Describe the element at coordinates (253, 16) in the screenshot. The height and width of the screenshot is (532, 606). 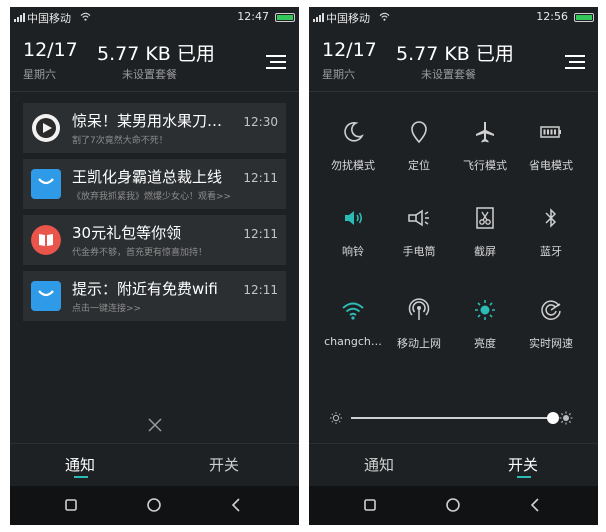
I see `clock: 12:47` at that location.